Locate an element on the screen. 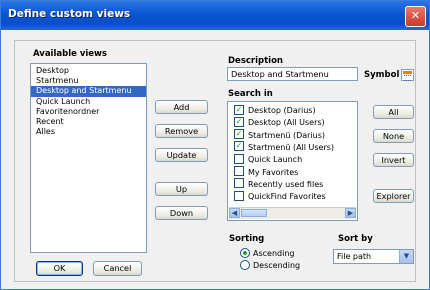 Image resolution: width=430 pixels, height=290 pixels. available-views-label: Available views is located at coordinates (70, 54).